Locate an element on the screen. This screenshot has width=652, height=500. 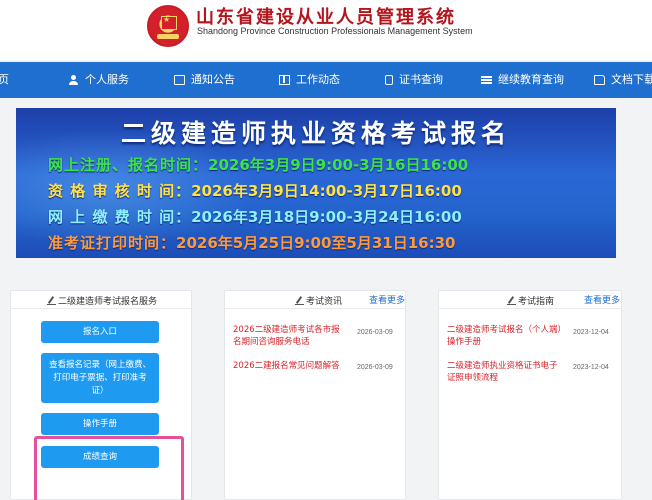
book-icon is located at coordinates (284, 80).